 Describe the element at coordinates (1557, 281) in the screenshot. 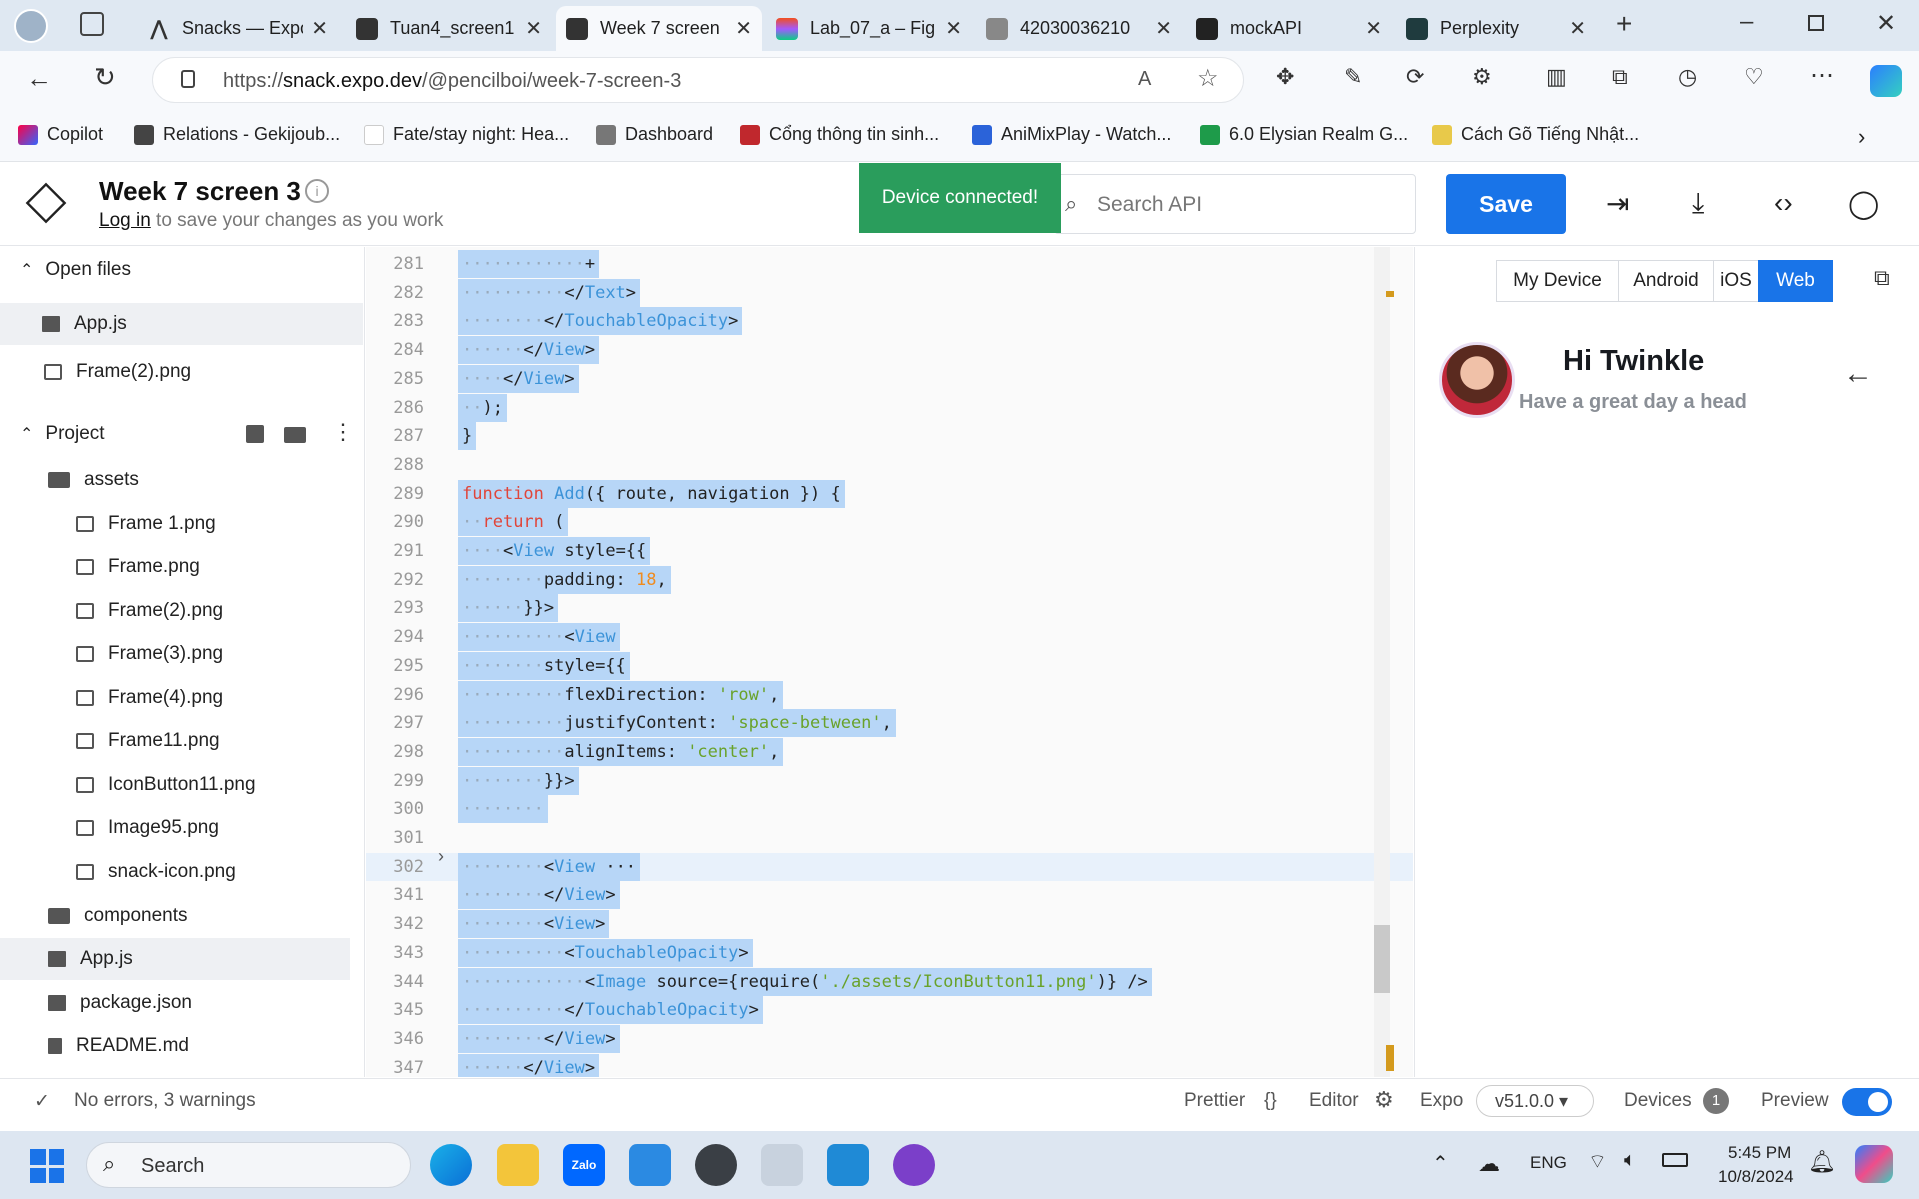

I see `tab-my-device: My Device` at that location.